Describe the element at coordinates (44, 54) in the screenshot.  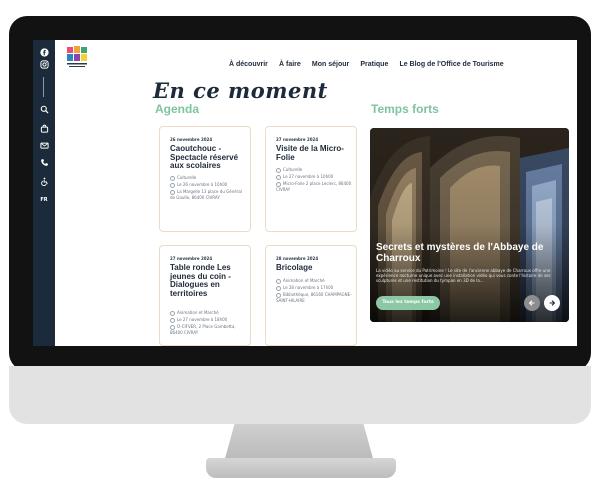
I see `facebook-icon` at that location.